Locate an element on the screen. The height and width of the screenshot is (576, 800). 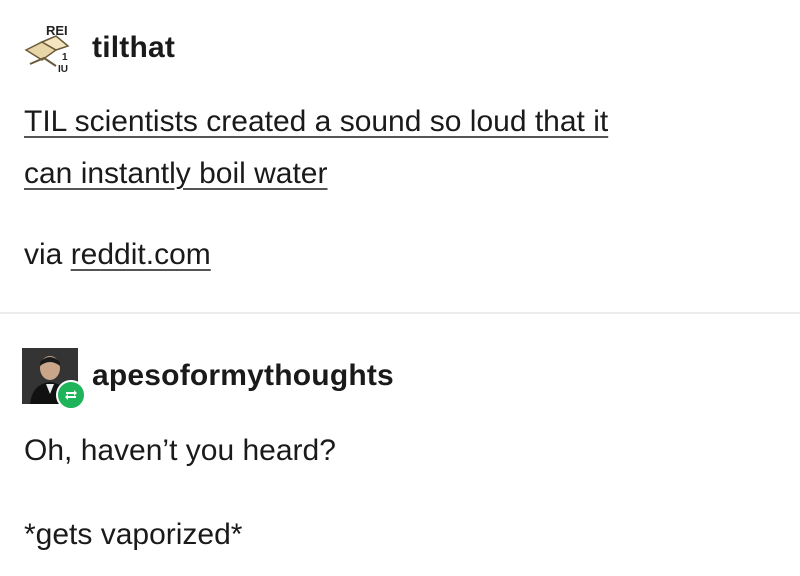
post-header: REI 1 IU tilthat is located at coordinates (98, 48).